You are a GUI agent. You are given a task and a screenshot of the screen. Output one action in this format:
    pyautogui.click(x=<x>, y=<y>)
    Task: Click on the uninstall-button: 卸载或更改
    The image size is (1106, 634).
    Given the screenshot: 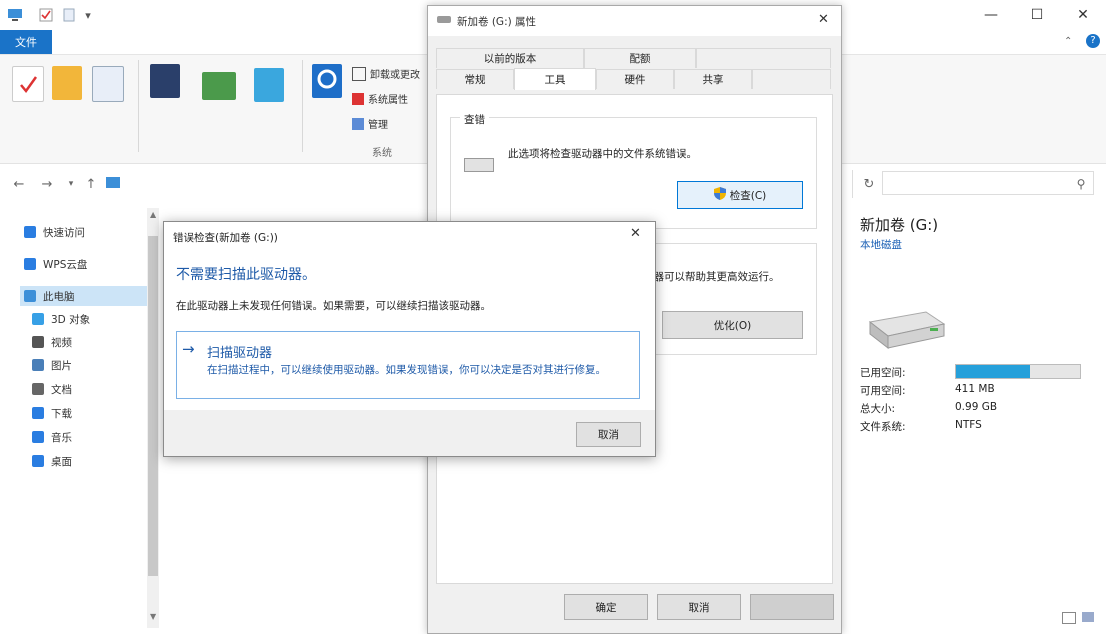 What is the action you would take?
    pyautogui.click(x=386, y=73)
    